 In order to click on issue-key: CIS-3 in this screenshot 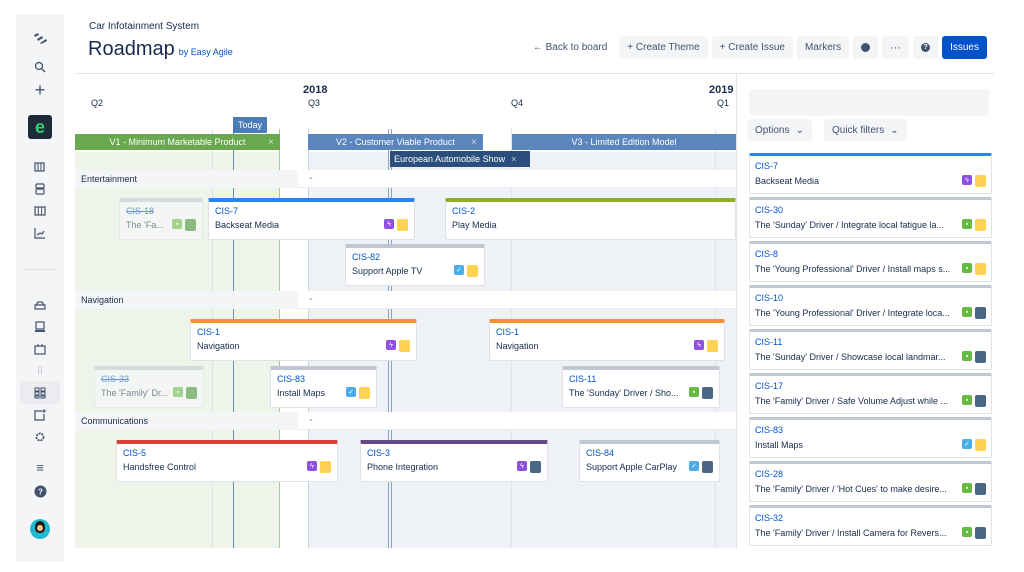, I will do `click(378, 453)`.